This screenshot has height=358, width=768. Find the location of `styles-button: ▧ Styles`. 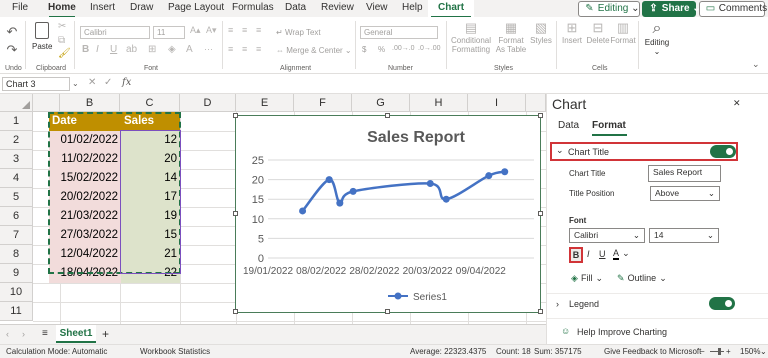

styles-button: ▧ Styles is located at coordinates (541, 32).